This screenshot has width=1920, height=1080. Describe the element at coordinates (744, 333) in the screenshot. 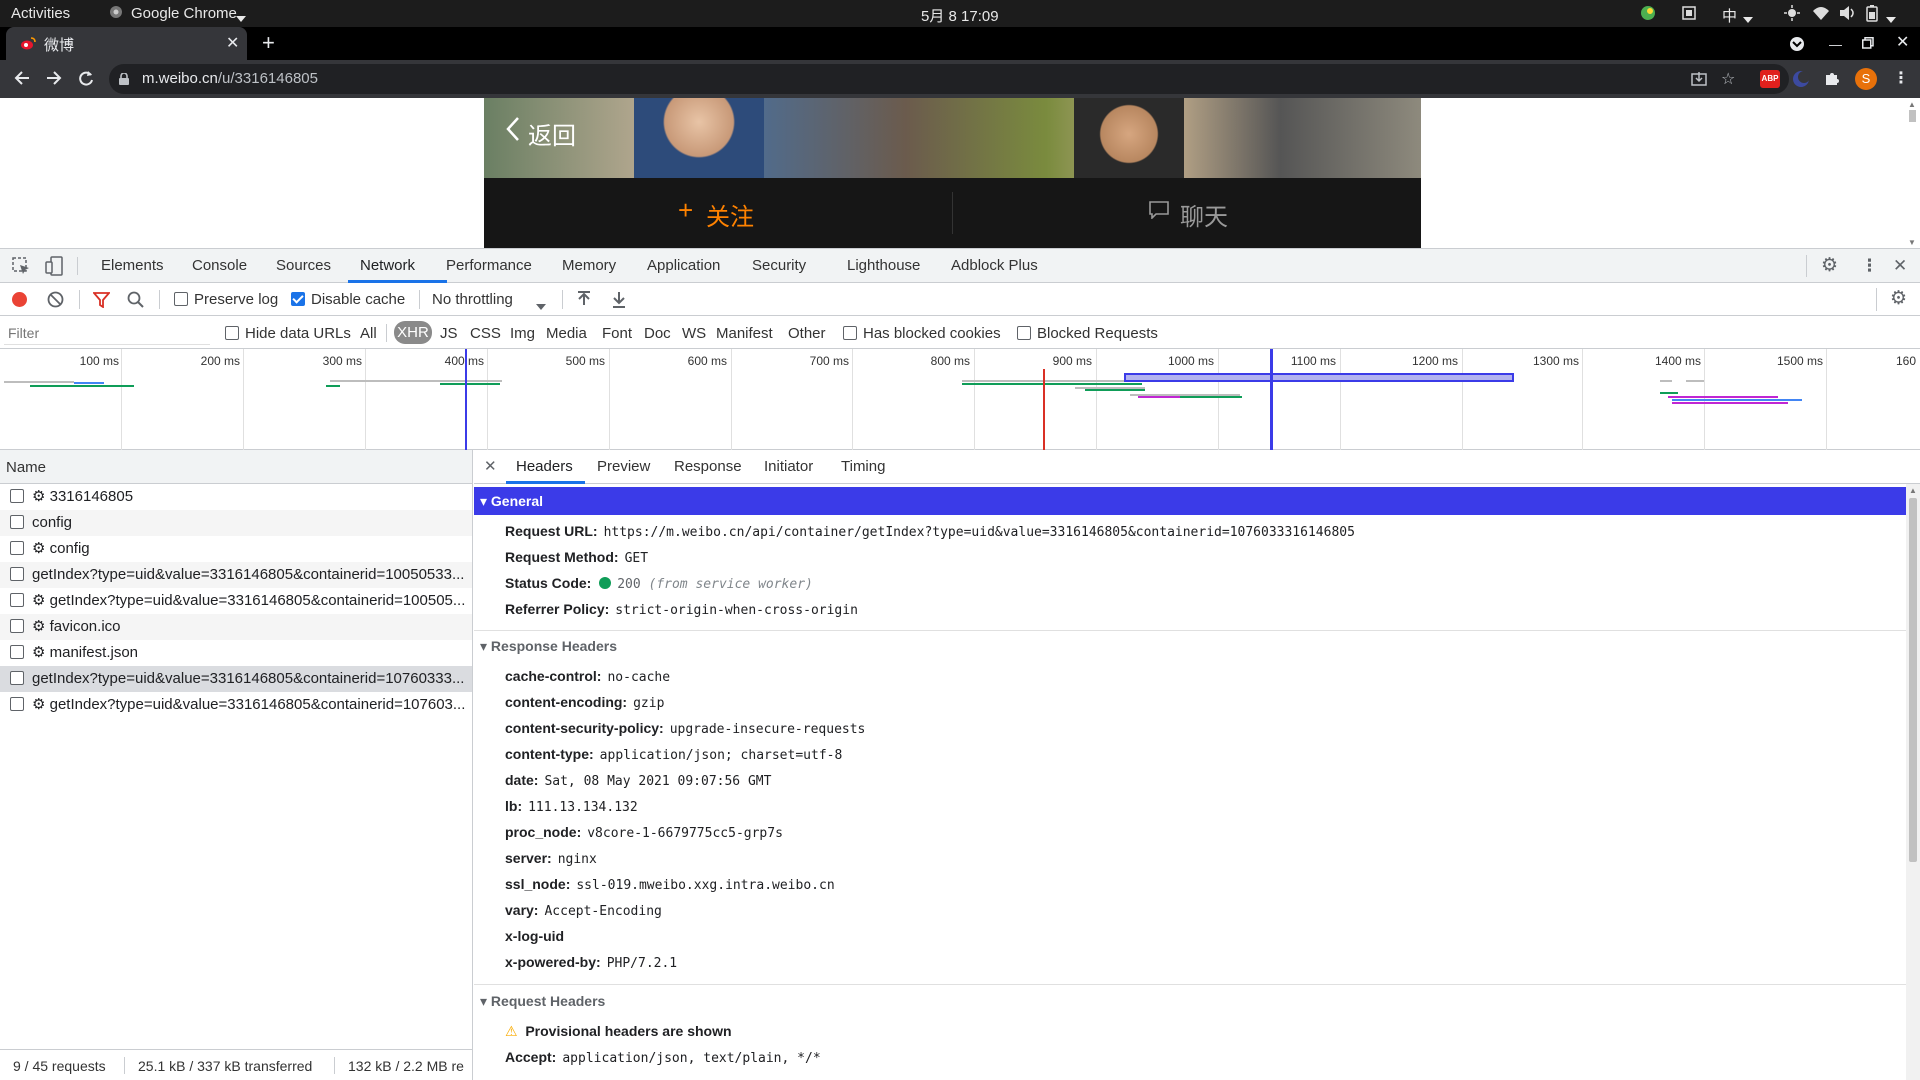

I see `filter-type-manifest: Manifest` at that location.